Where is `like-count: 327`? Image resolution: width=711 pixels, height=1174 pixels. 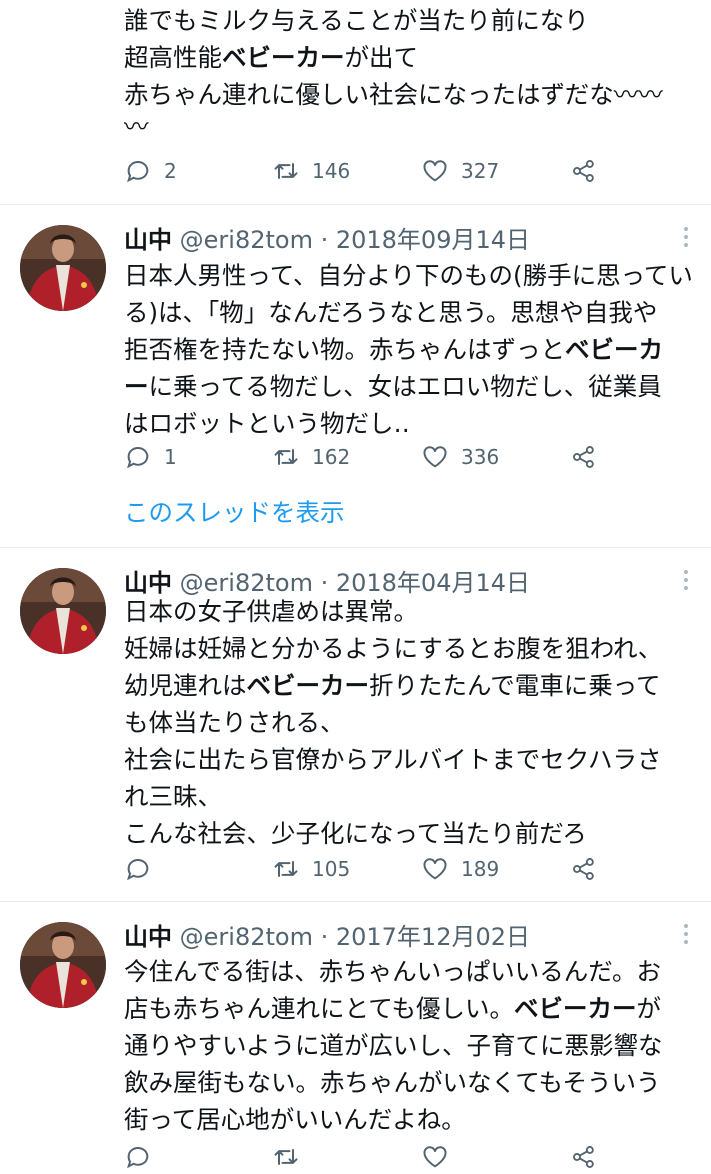 like-count: 327 is located at coordinates (480, 171).